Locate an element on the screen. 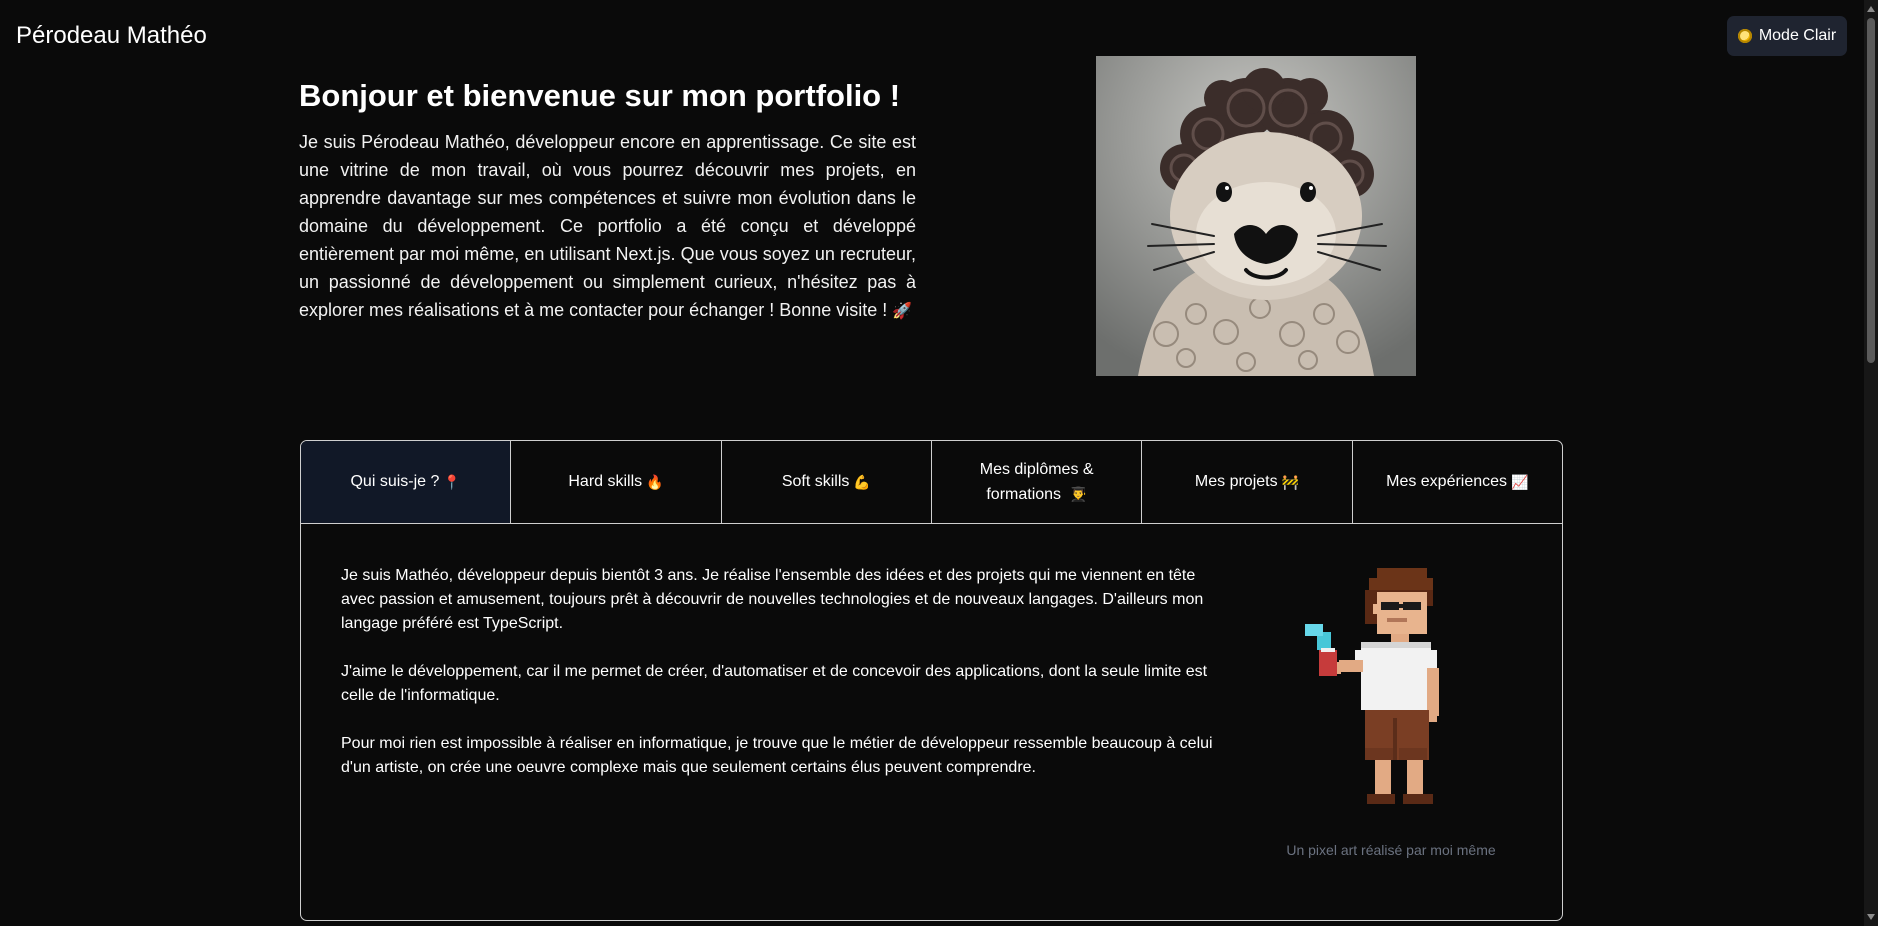 This screenshot has height=926, width=1878. tab-diplomes-formations: Mes diplômes & formations 👨‍🎓 is located at coordinates (1037, 482).